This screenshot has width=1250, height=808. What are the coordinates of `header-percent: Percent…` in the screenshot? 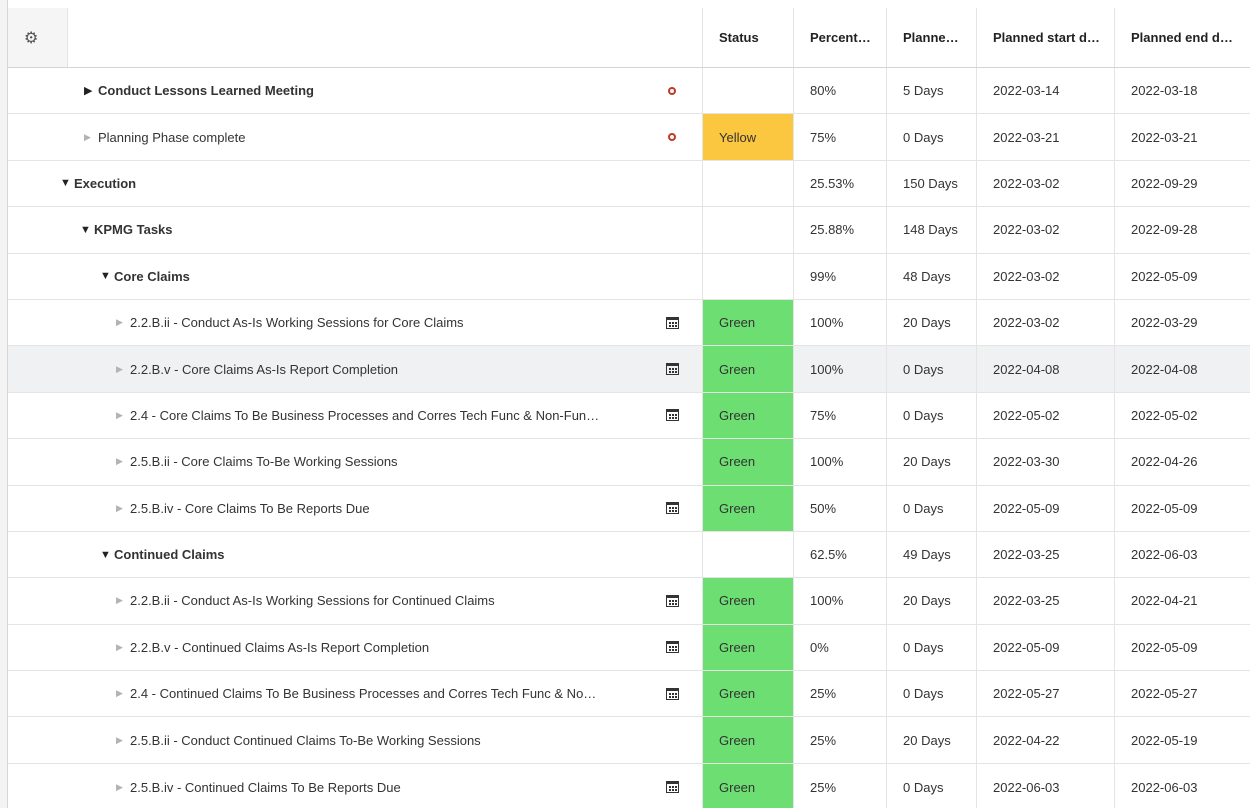 It's located at (839, 37).